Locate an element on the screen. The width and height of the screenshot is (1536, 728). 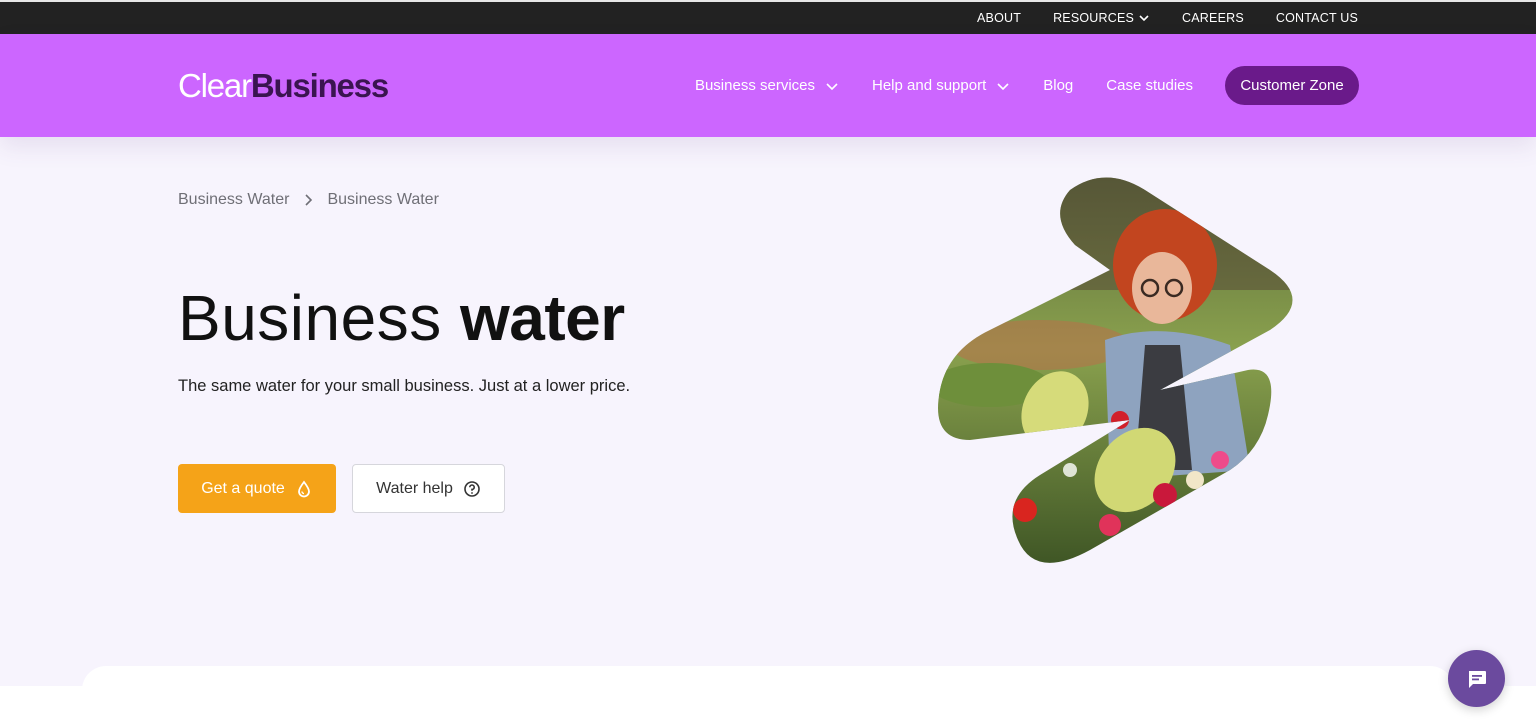
content-card-top is located at coordinates (768, 697).